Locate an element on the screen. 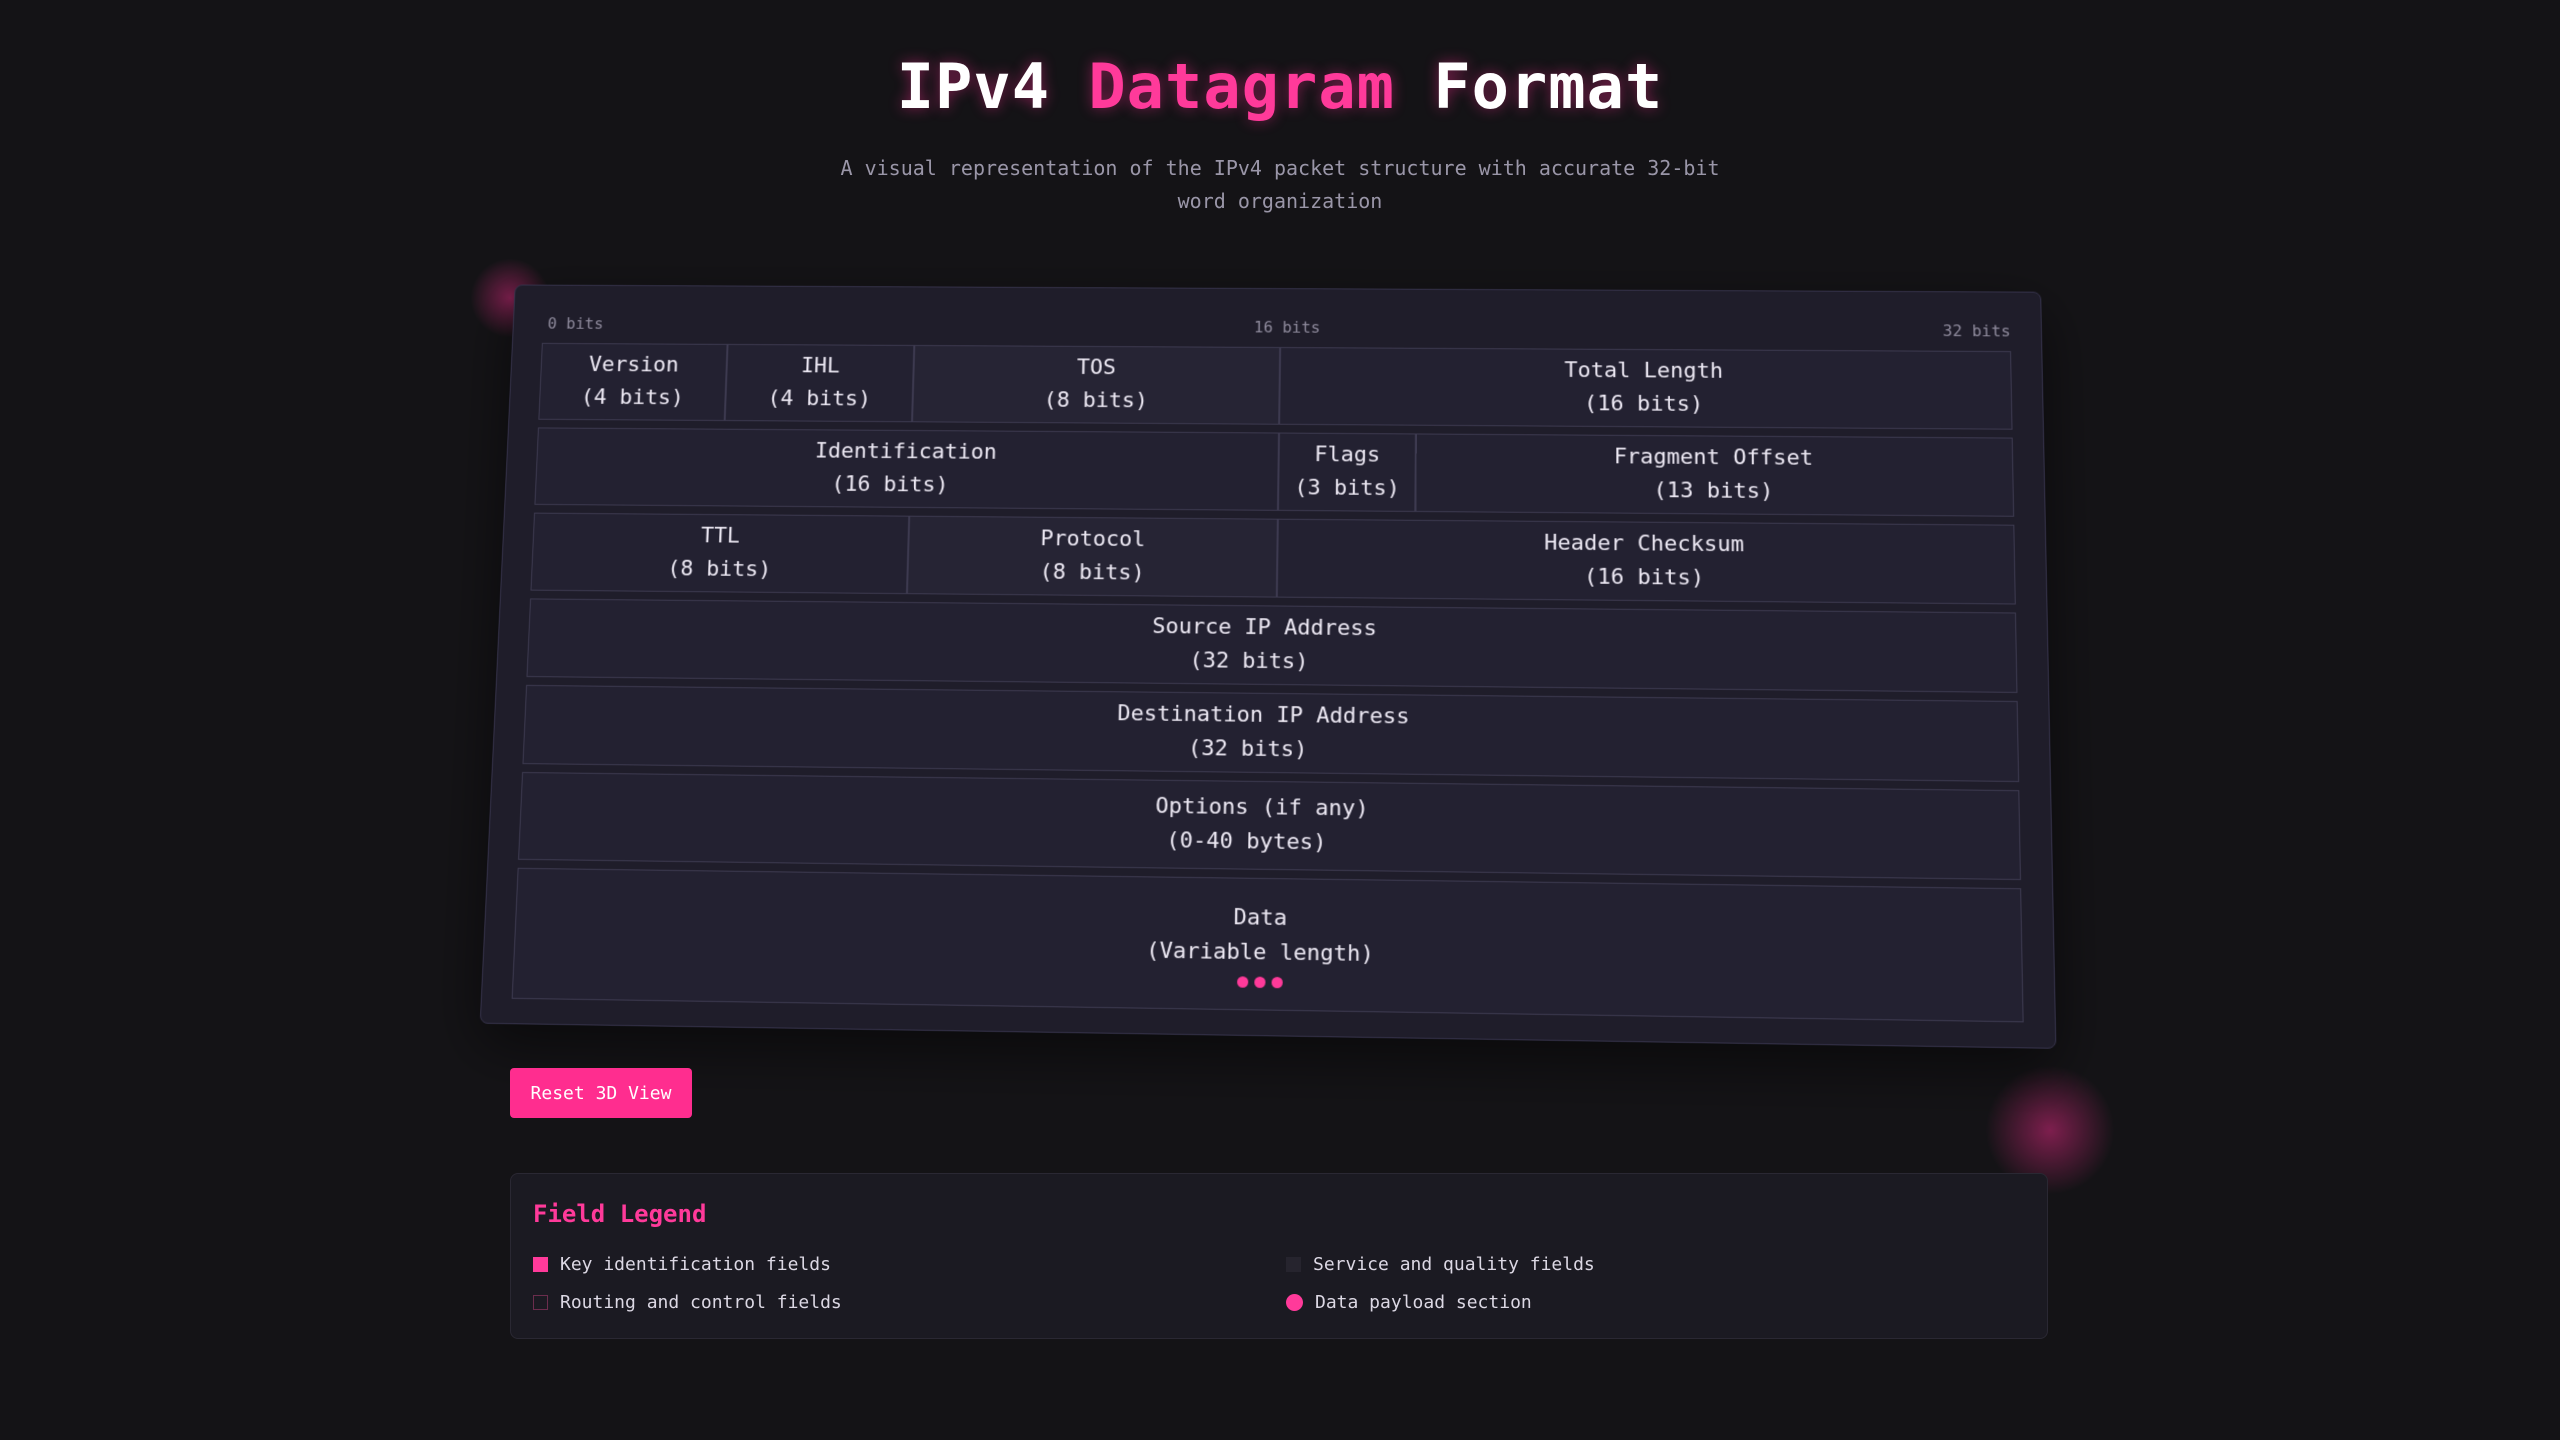  legend-label: Key identification fields is located at coordinates (695, 1264).